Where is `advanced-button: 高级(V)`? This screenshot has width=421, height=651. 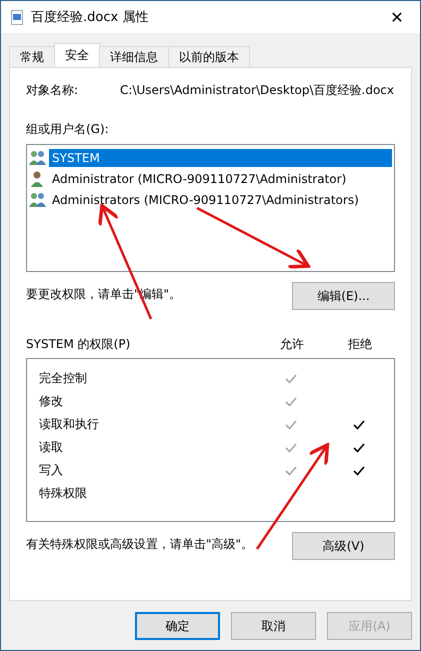 advanced-button: 高级(V) is located at coordinates (343, 546).